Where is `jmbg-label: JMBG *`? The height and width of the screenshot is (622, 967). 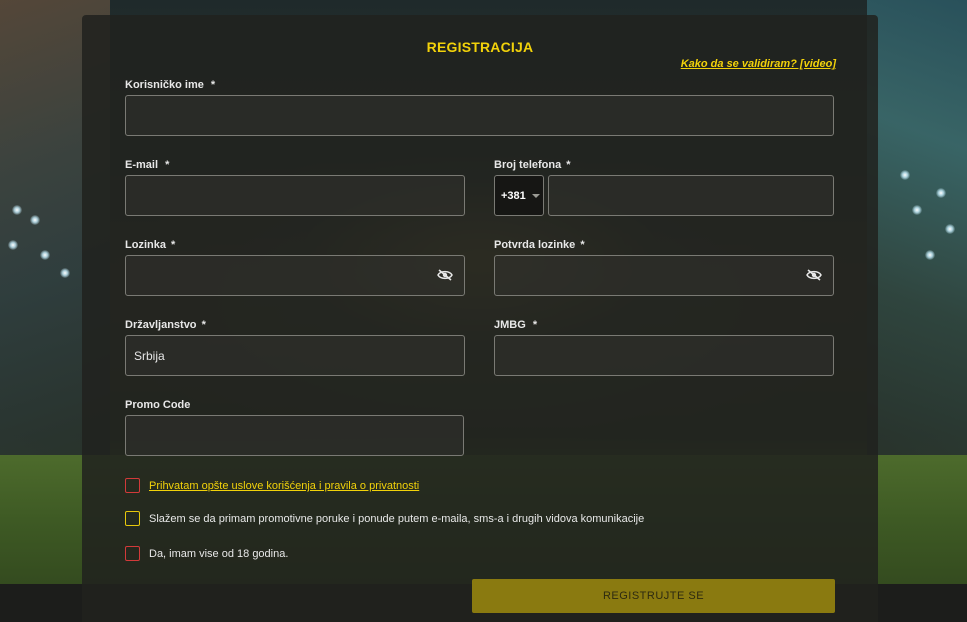 jmbg-label: JMBG * is located at coordinates (515, 325).